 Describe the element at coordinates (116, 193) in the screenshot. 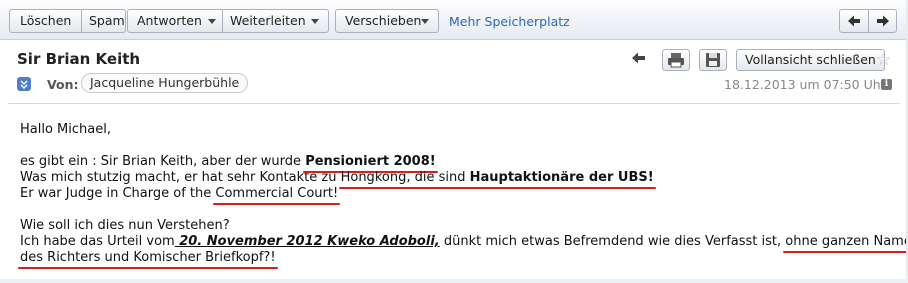

I see `body-text: Er war Judge in Charge of the` at that location.